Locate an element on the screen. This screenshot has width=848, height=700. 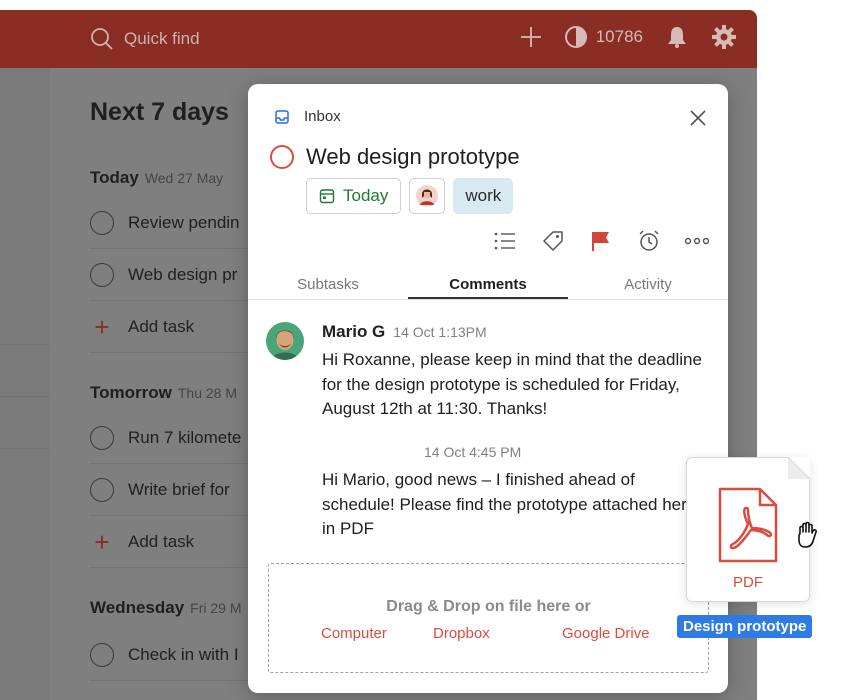
dragged-file: PDF is located at coordinates (748, 529).